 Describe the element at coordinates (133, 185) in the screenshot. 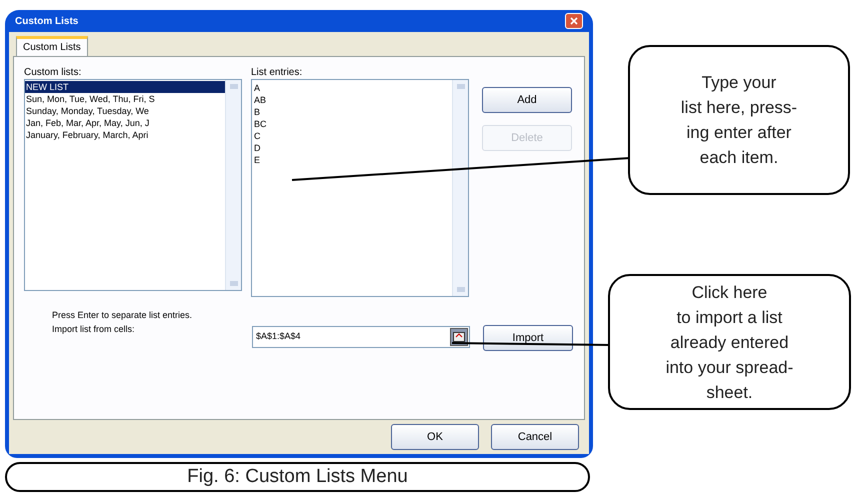

I see `custom-lists-box: NEW LIST Sun, Mon, Tue, Wed, Thu, Fri, S Sunday, Monday, Tuesday, We Jan, Feb, Mar, Apr, May, Jun, J January, February, March, Apri` at that location.